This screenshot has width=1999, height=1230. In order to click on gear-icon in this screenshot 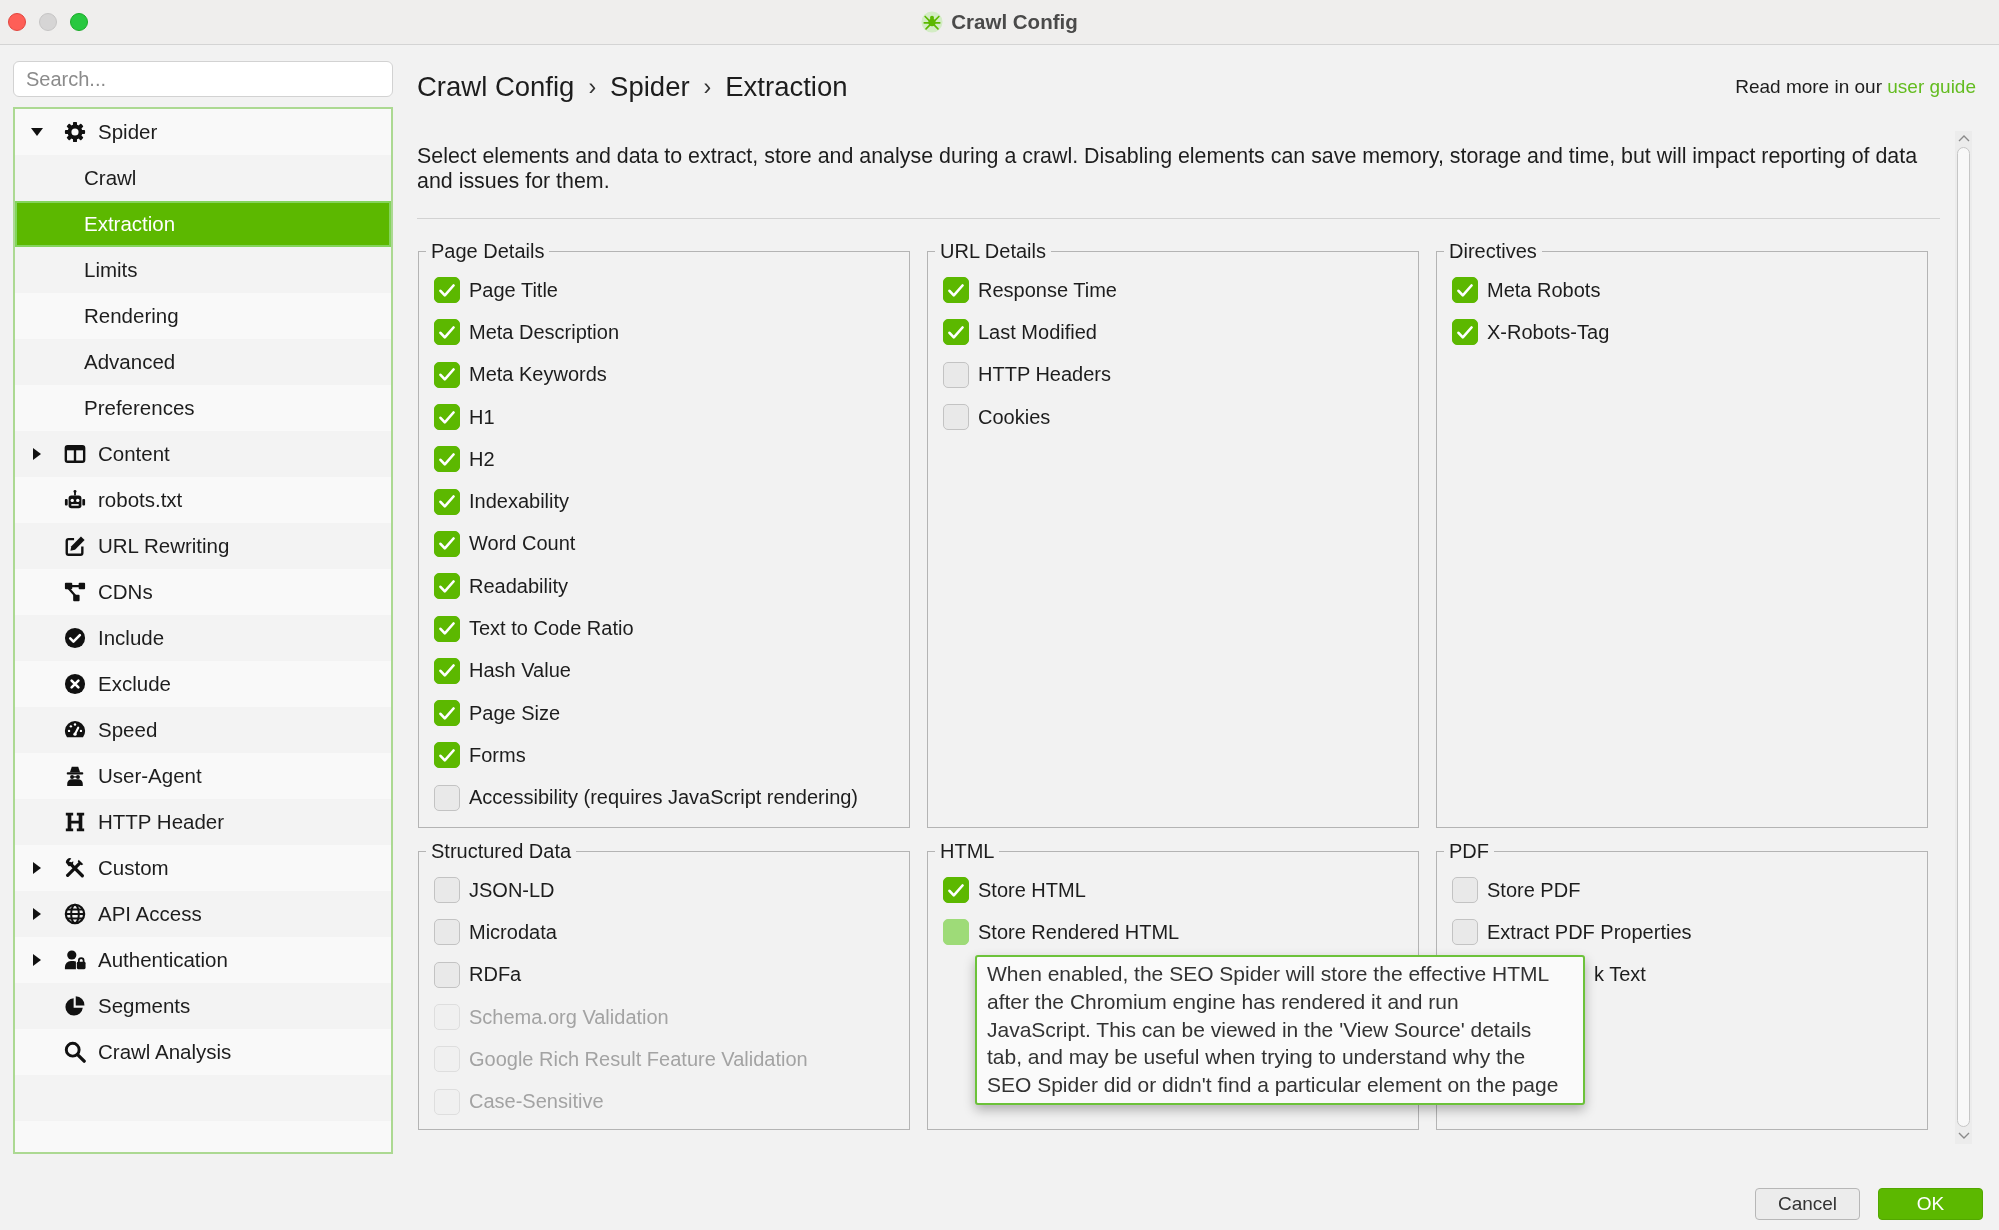, I will do `click(75, 132)`.